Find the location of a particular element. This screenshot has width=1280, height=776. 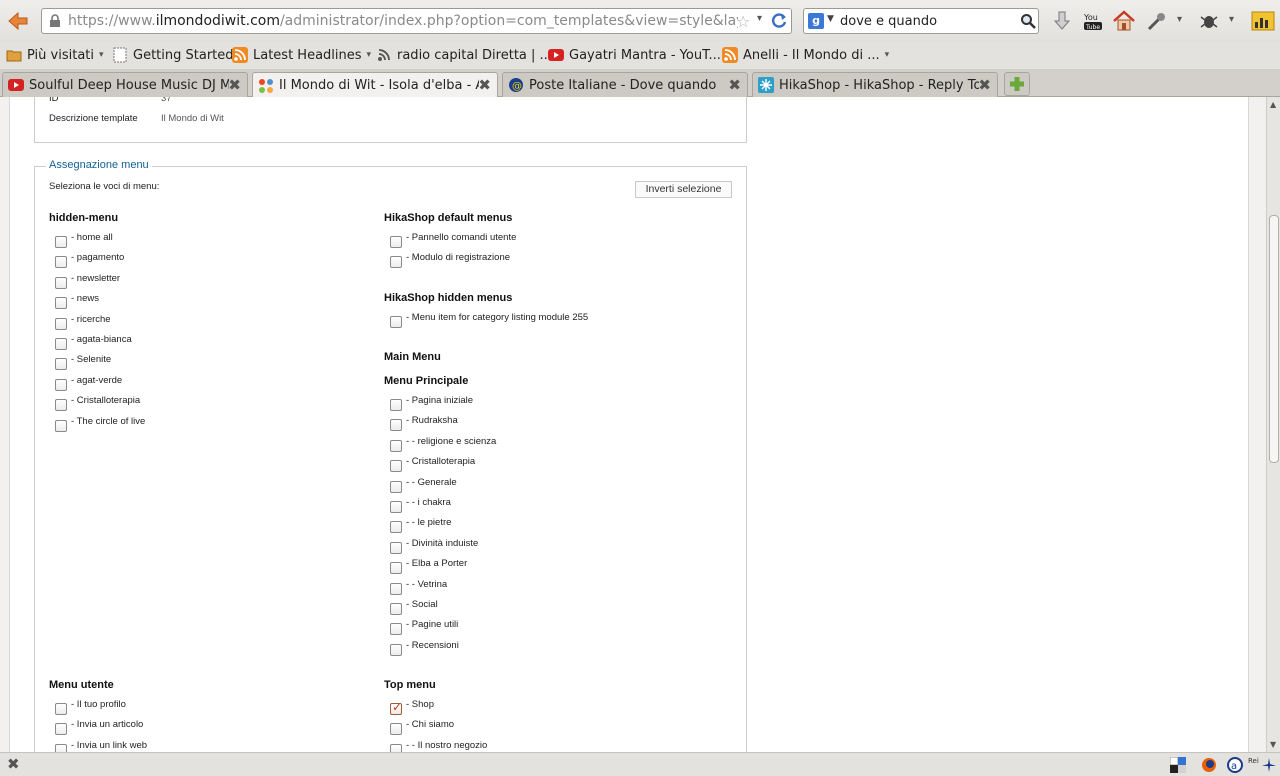

firefox-icon is located at coordinates (1209, 765).